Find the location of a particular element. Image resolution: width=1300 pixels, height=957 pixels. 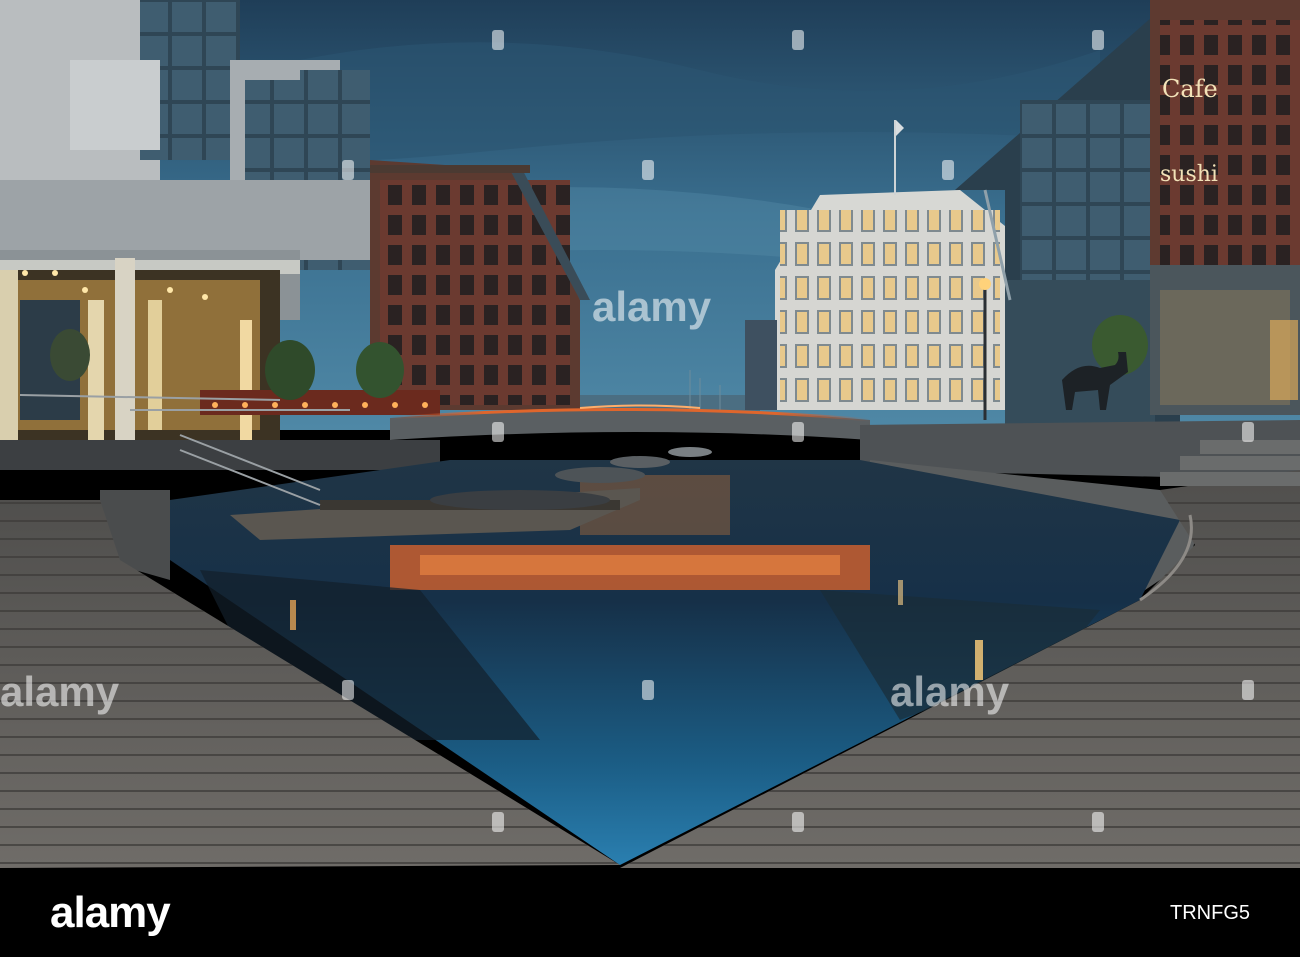

footer-bar: alamy TRNFG5 is located at coordinates (650, 912).